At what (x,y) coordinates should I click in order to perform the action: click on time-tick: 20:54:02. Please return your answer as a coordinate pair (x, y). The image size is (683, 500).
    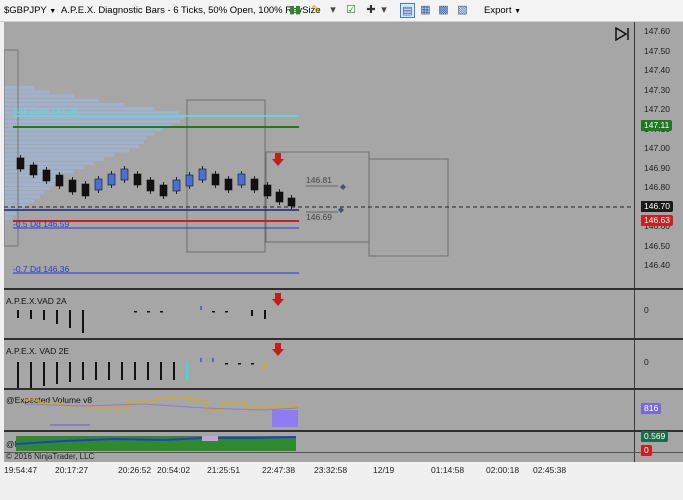
    Looking at the image, I should click on (174, 470).